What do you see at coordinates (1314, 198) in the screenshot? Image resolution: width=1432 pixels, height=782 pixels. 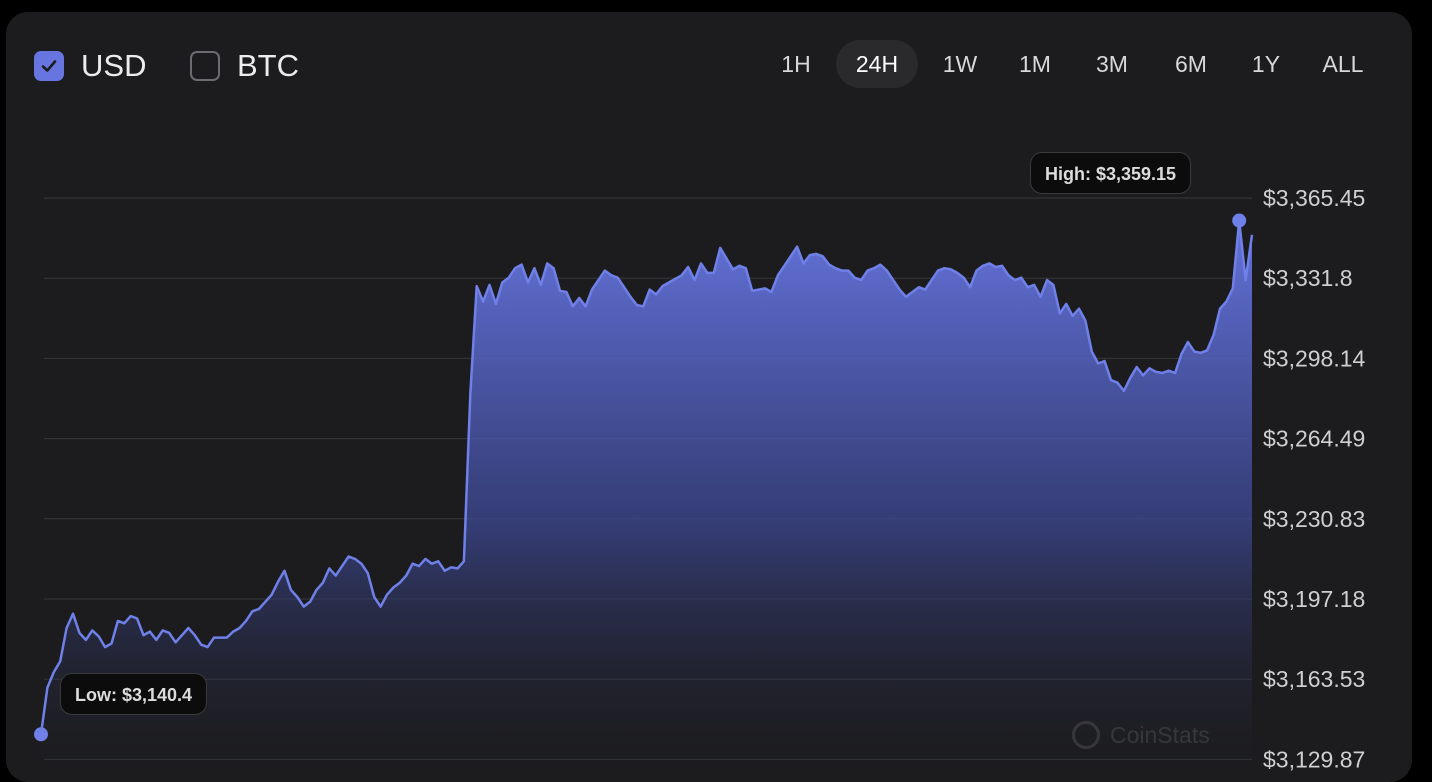 I see `y-tick-label: $3,365.45` at bounding box center [1314, 198].